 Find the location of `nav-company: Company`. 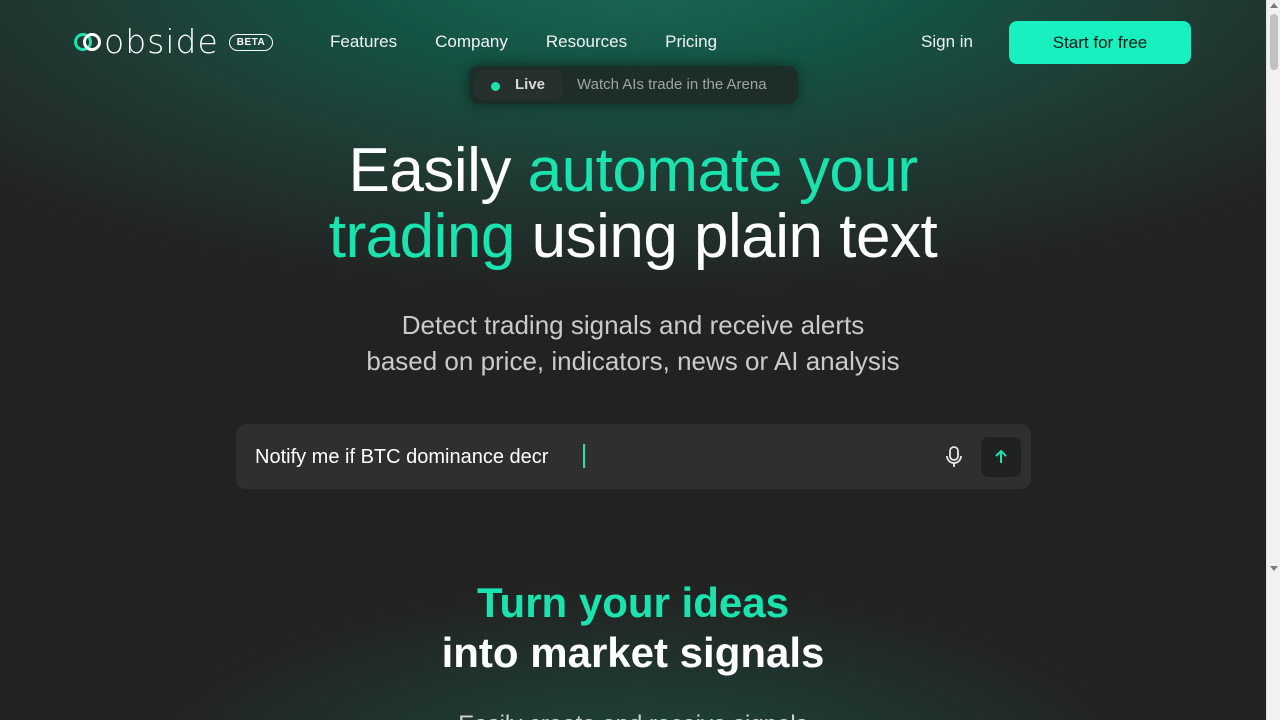

nav-company: Company is located at coordinates (471, 42).